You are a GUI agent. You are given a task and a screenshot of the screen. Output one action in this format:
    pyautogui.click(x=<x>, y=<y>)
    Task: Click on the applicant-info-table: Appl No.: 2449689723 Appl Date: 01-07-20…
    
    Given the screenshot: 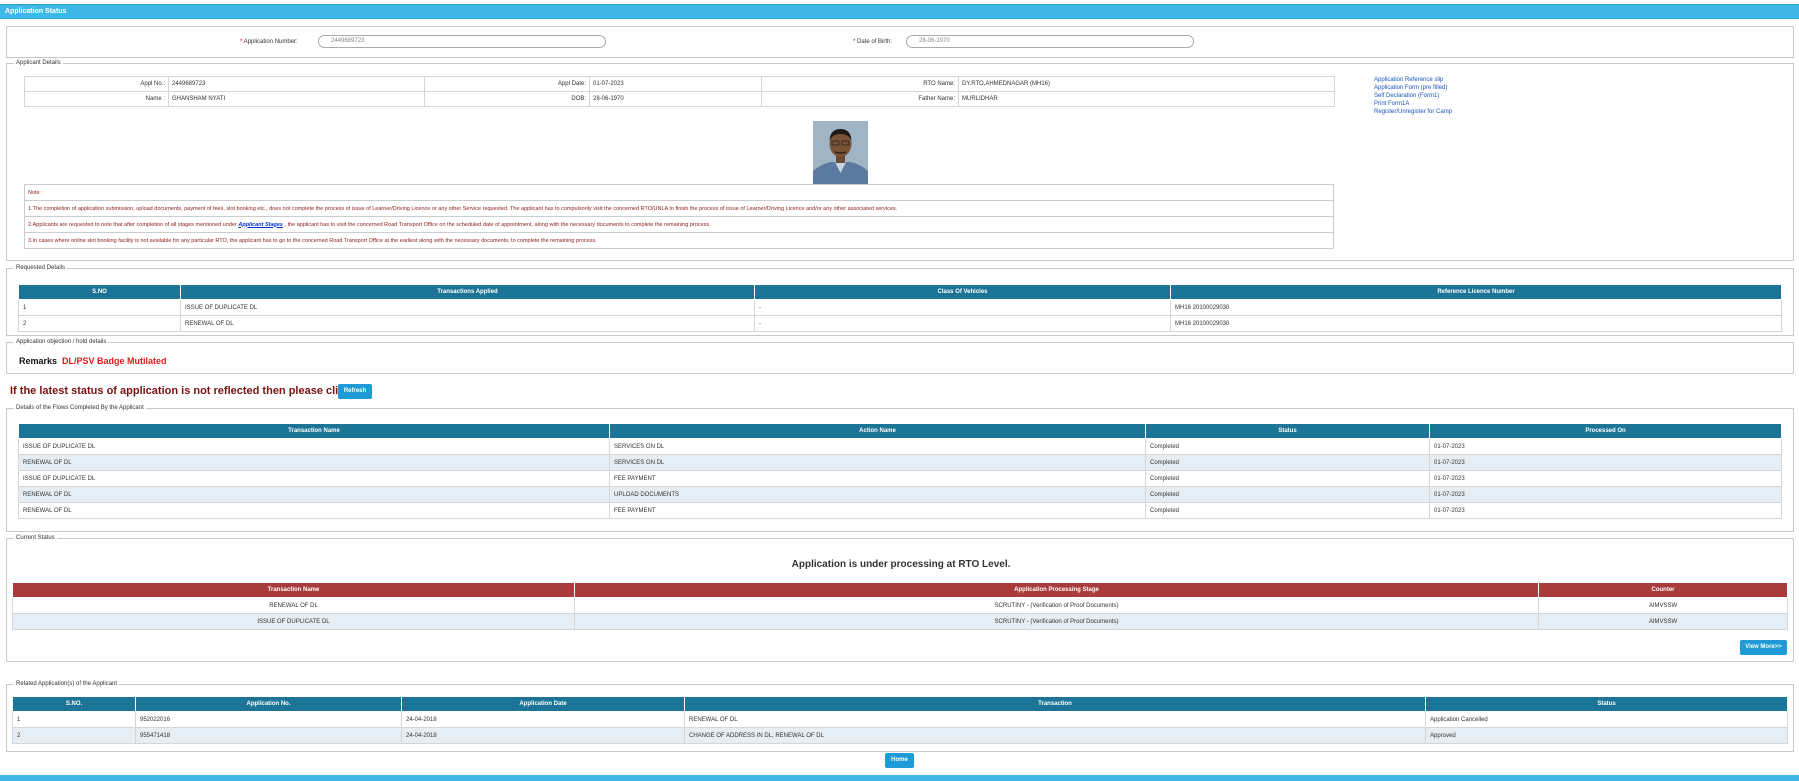 What is the action you would take?
    pyautogui.click(x=679, y=91)
    